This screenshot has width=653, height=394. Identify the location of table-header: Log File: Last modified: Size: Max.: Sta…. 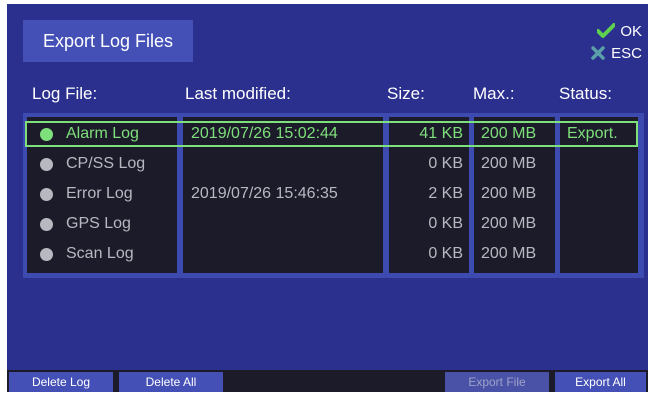
(327, 96).